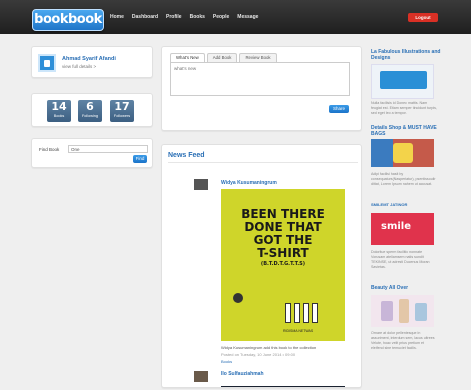 The height and width of the screenshot is (390, 471). Describe the element at coordinates (339, 109) in the screenshot. I see `share-button: Share` at that location.